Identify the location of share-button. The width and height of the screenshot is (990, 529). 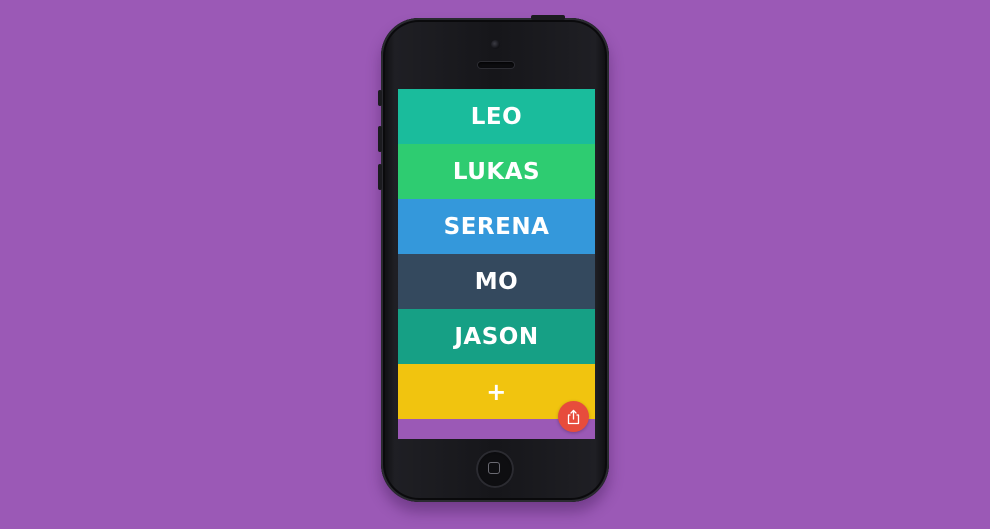
(573, 416).